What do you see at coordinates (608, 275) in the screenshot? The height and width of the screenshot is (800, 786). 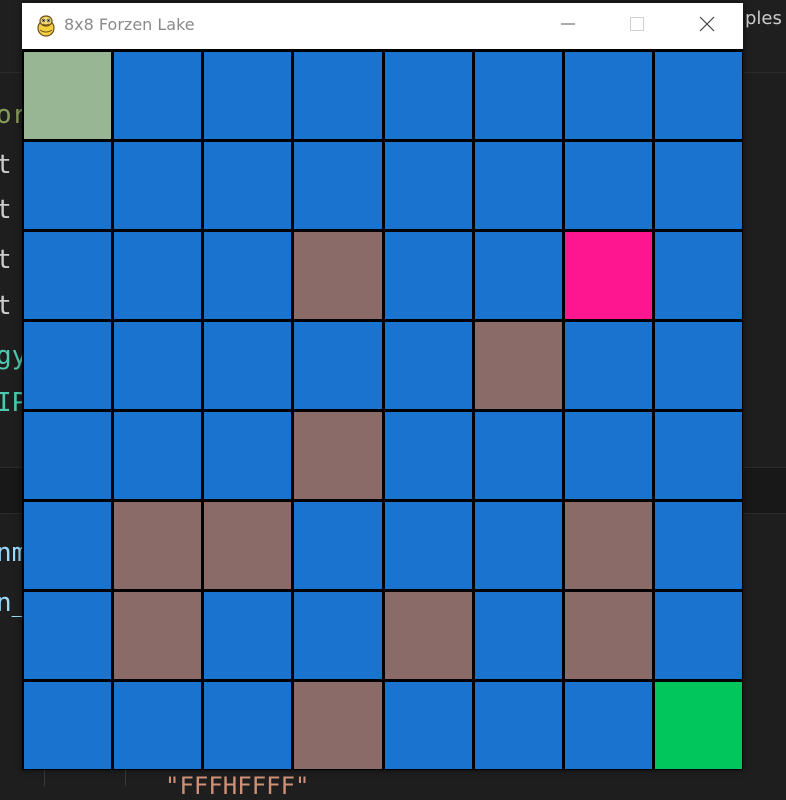 I see `grid-cell-agent` at bounding box center [608, 275].